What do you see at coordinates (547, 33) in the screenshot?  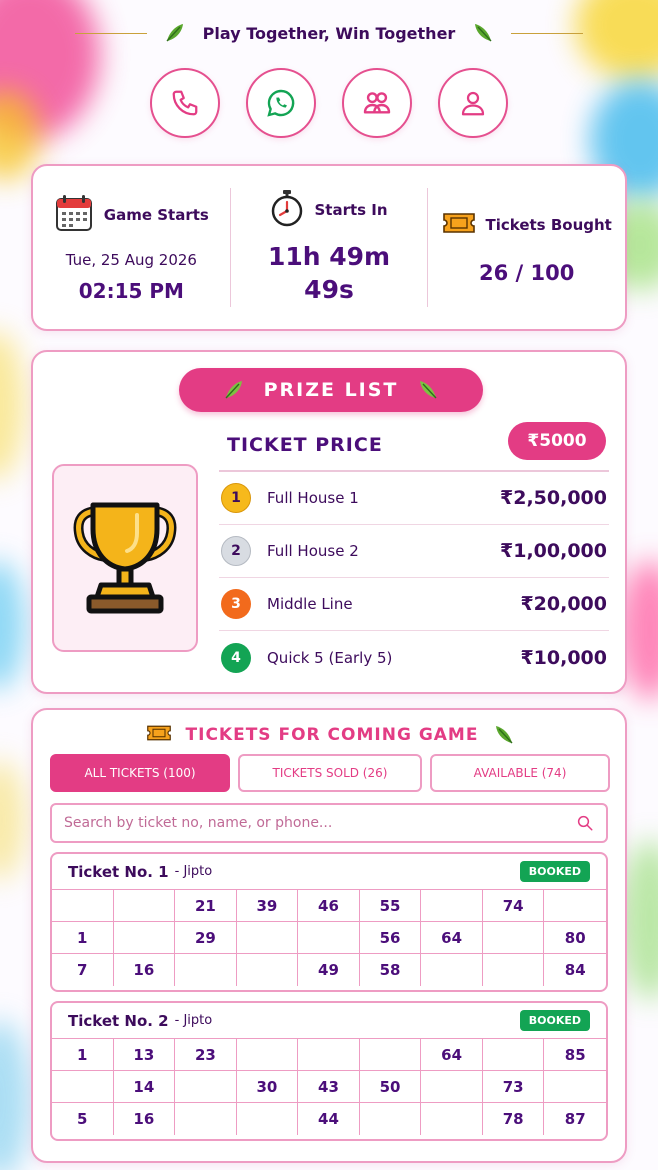 I see `divider` at bounding box center [547, 33].